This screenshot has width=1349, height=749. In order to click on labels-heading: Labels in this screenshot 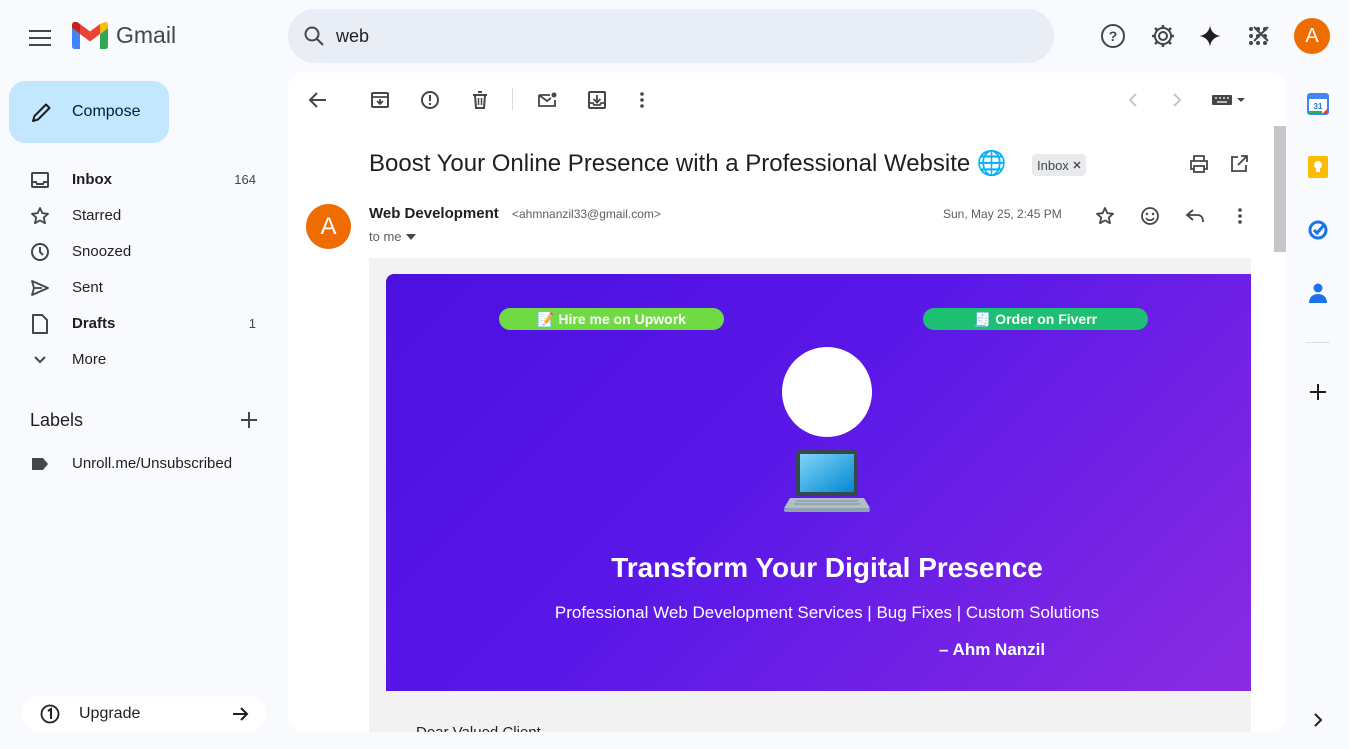, I will do `click(57, 420)`.